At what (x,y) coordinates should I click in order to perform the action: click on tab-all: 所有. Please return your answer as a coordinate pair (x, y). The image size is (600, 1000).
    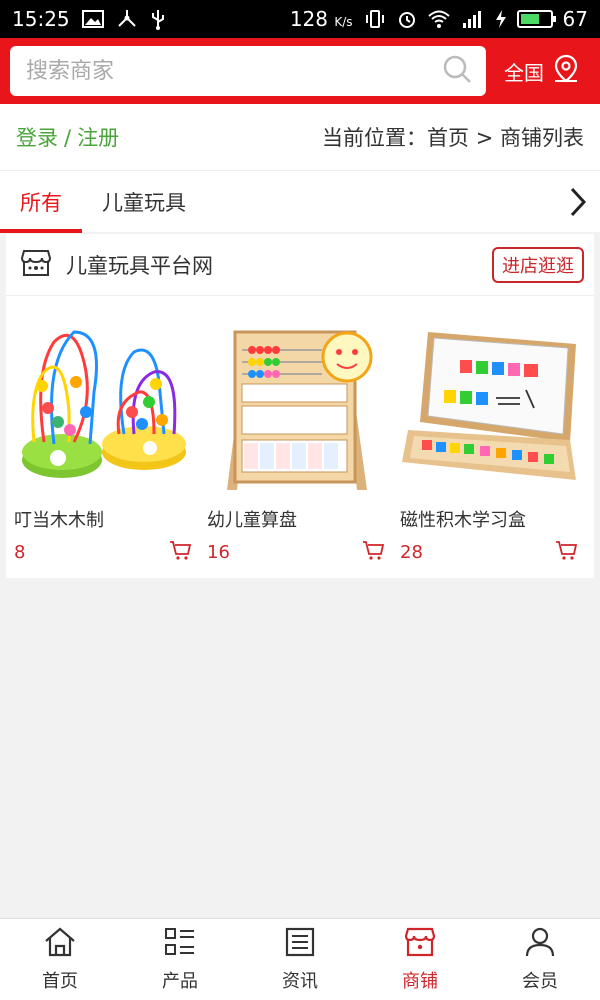
    Looking at the image, I should click on (41, 202).